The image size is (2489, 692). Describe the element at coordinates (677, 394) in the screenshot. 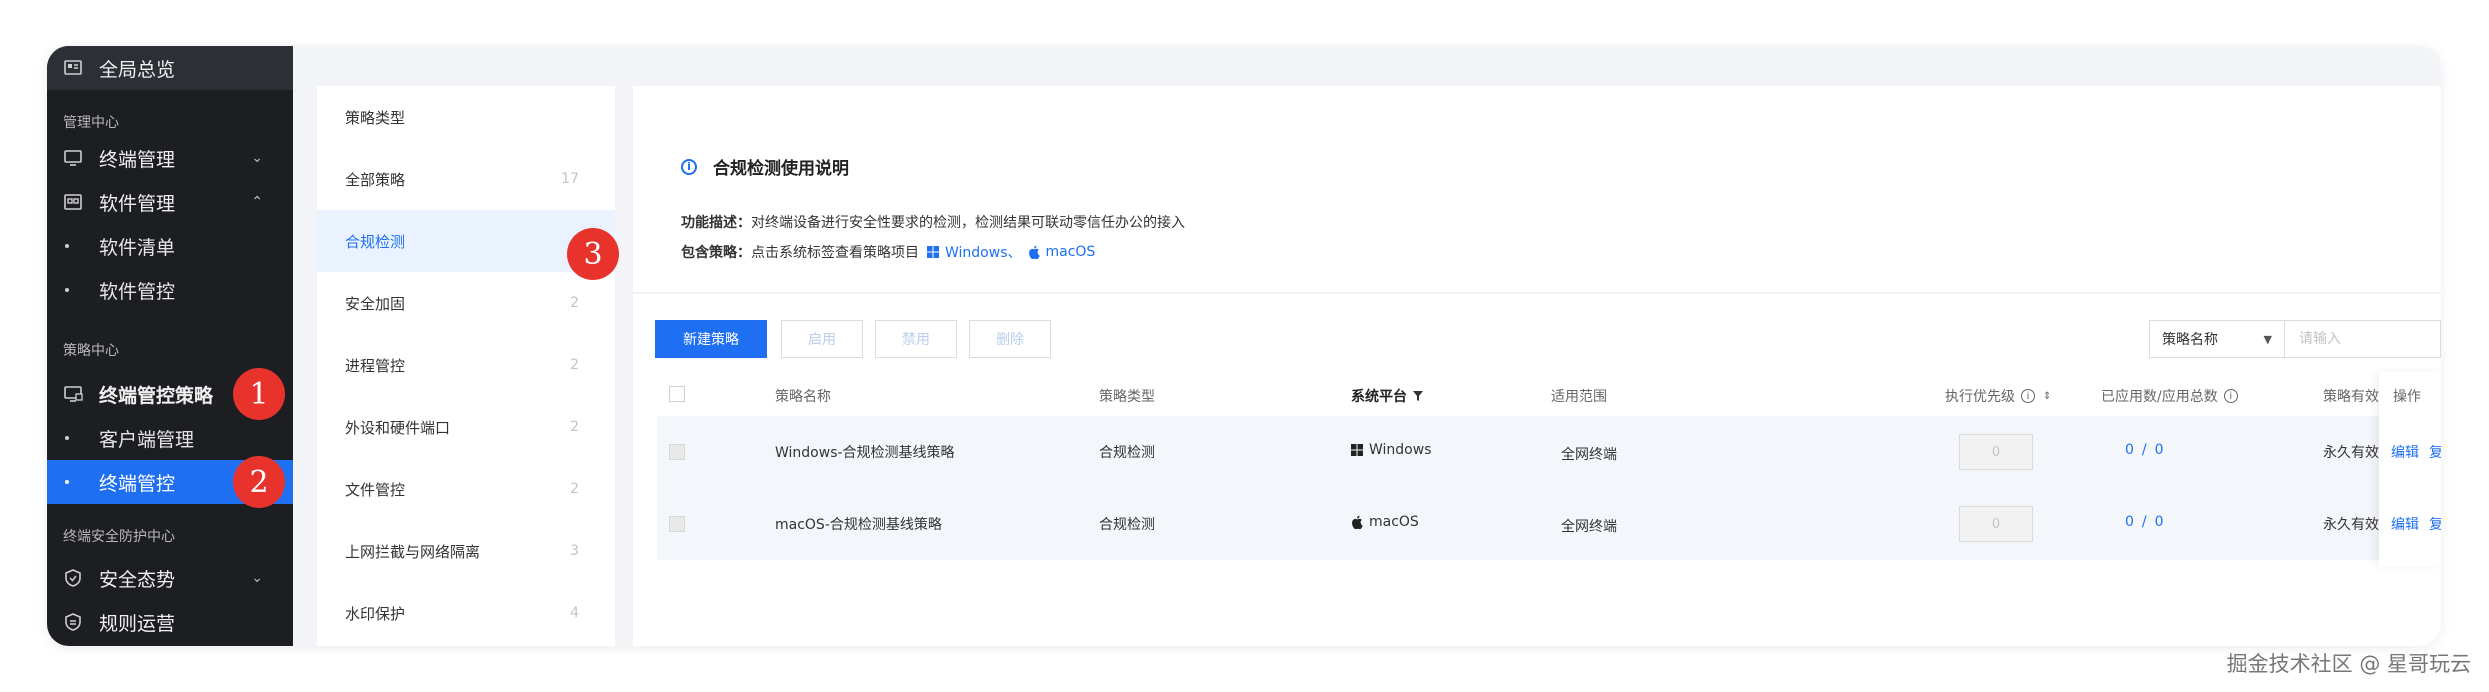

I see `select-all-checkbox` at that location.